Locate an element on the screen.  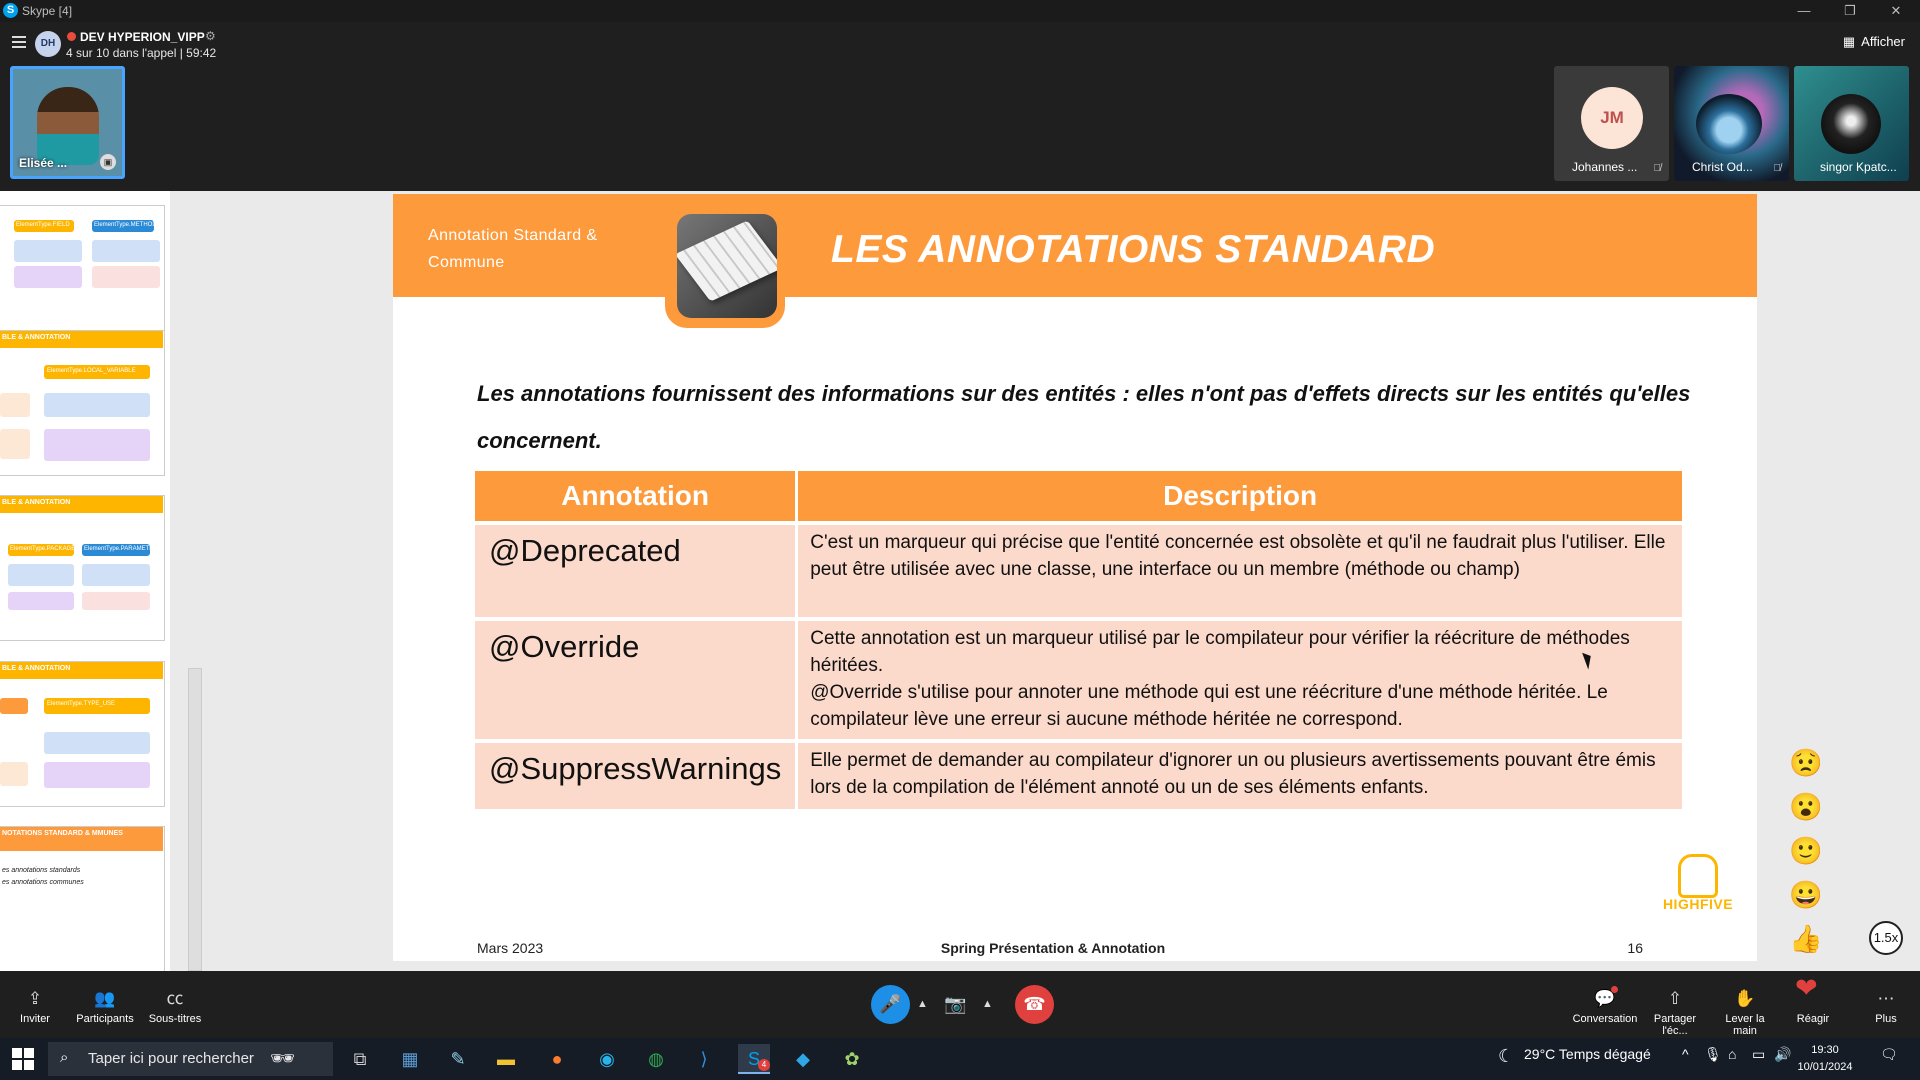
moon-weather-icon: ☾ is located at coordinates (1506, 1056).